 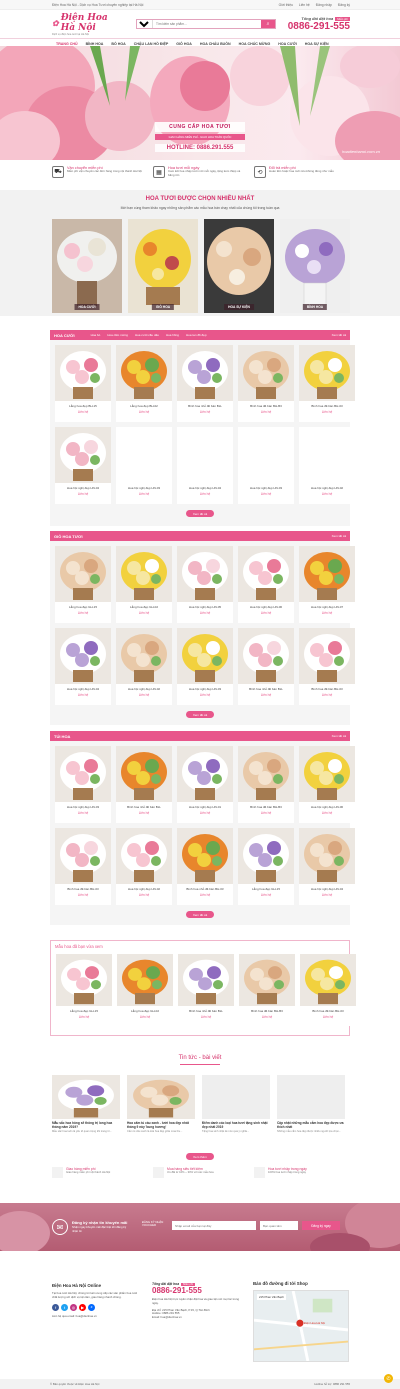 What do you see at coordinates (144, 383) in the screenshot?
I see `product-card: Lẵng hoa đẹp BH-02 Liên hệ` at bounding box center [144, 383].